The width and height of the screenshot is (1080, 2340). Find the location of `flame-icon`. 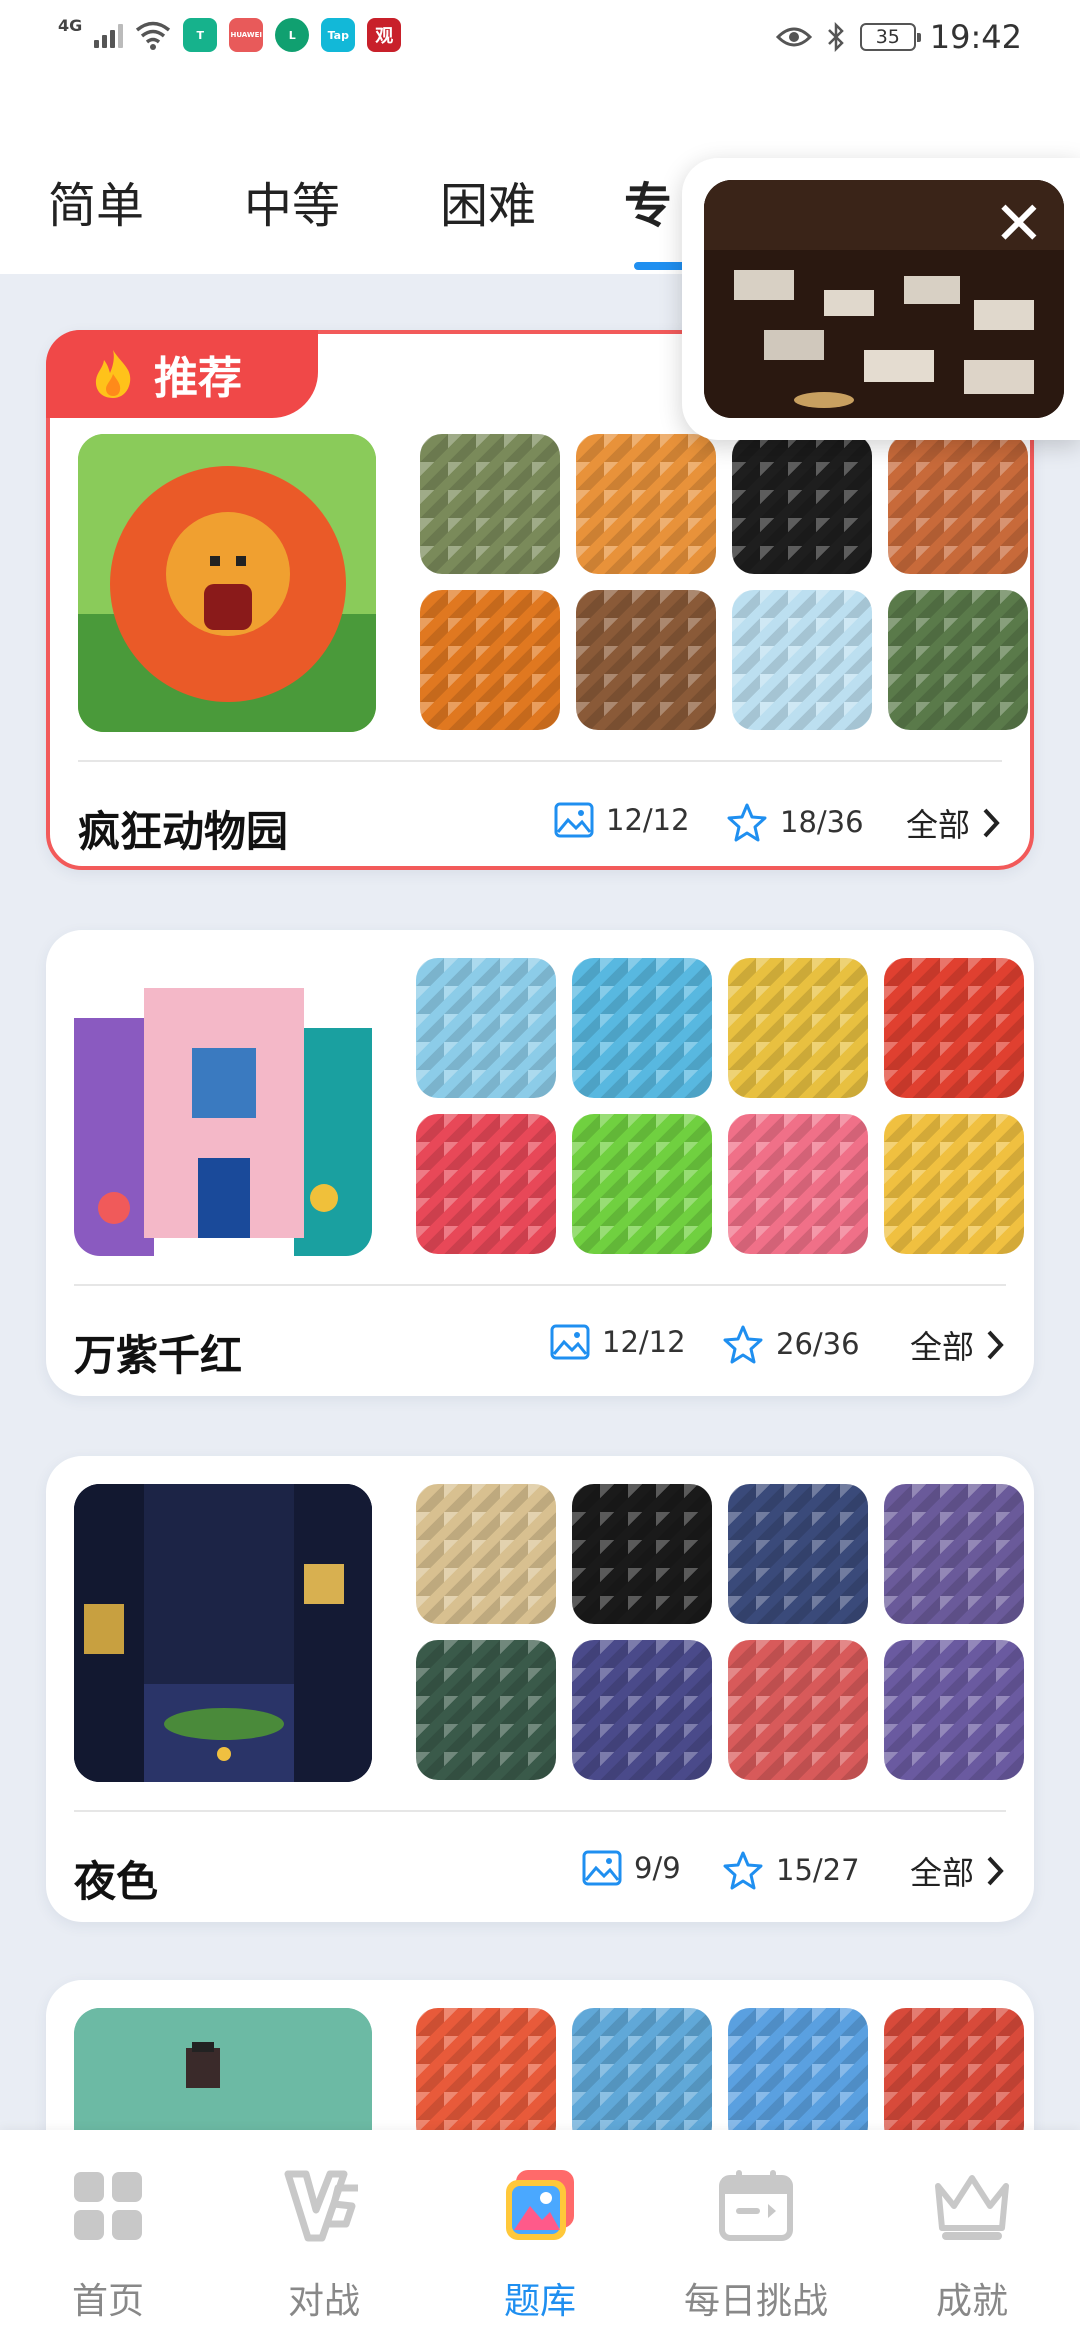

flame-icon is located at coordinates (113, 374).